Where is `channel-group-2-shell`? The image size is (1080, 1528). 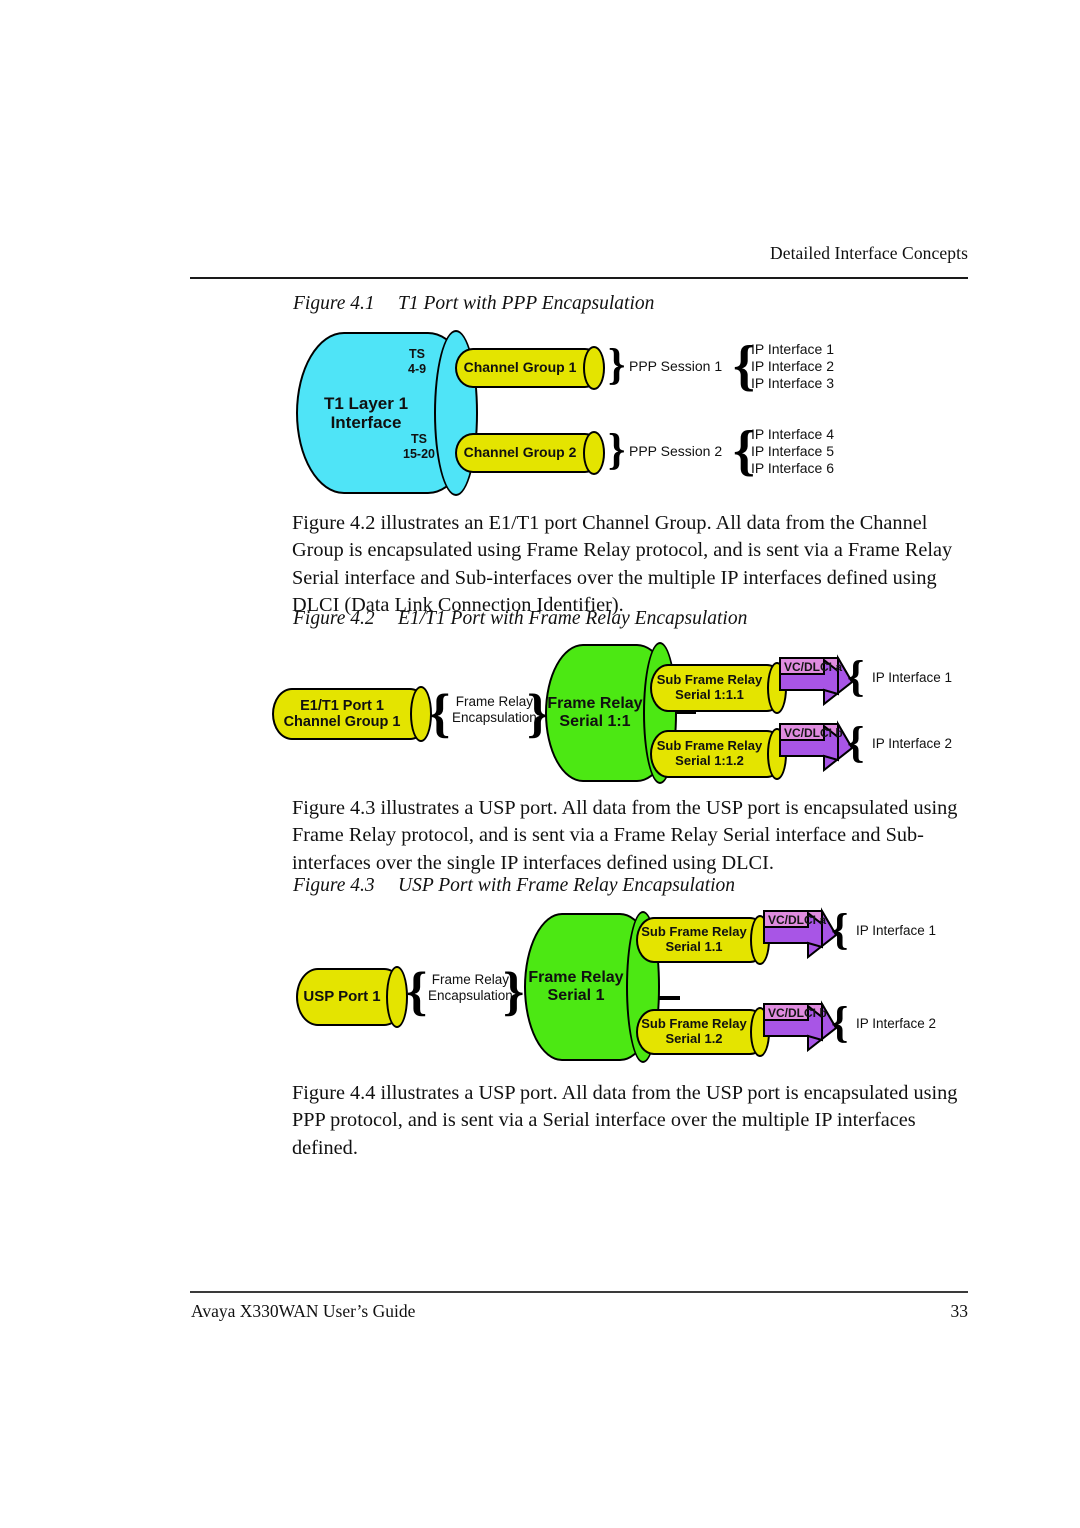
channel-group-2-shell is located at coordinates (529, 453).